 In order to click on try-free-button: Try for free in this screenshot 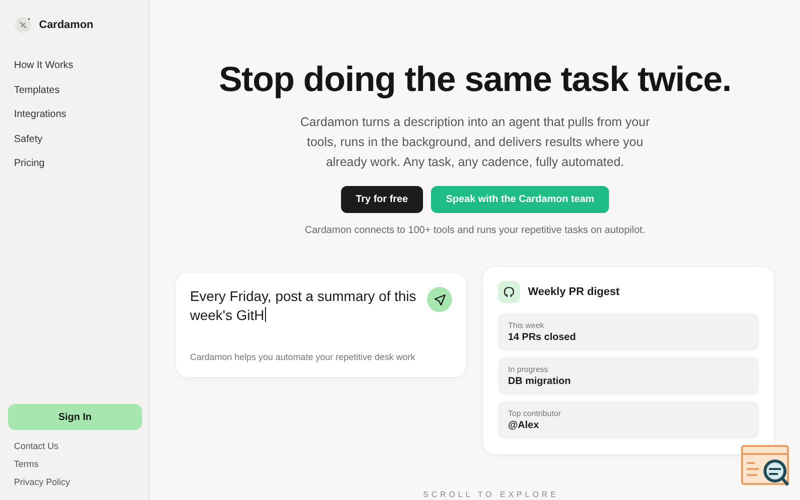, I will do `click(381, 199)`.